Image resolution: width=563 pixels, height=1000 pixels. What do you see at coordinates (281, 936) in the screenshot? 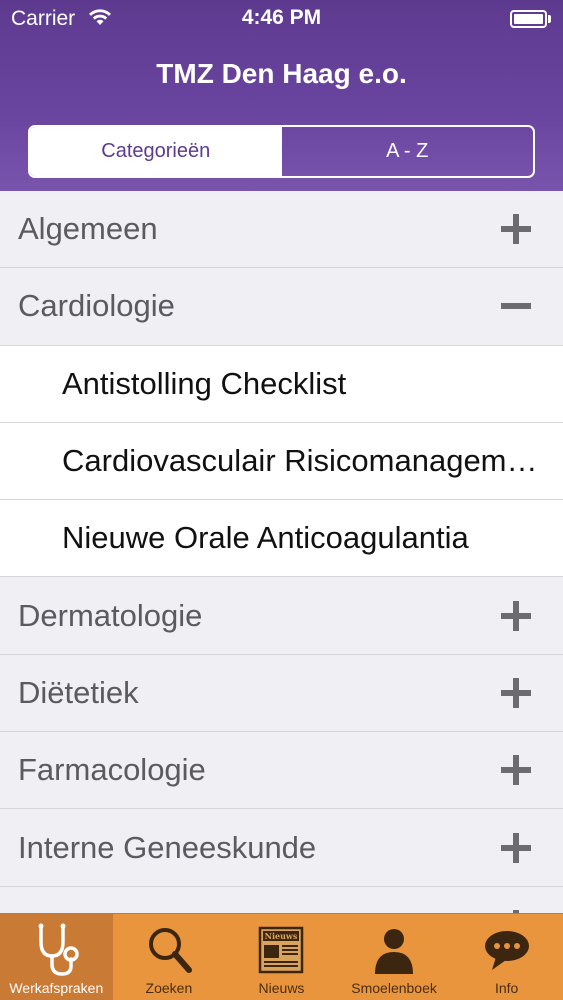
I see `newspaper-icon-text: Nieuws` at bounding box center [281, 936].